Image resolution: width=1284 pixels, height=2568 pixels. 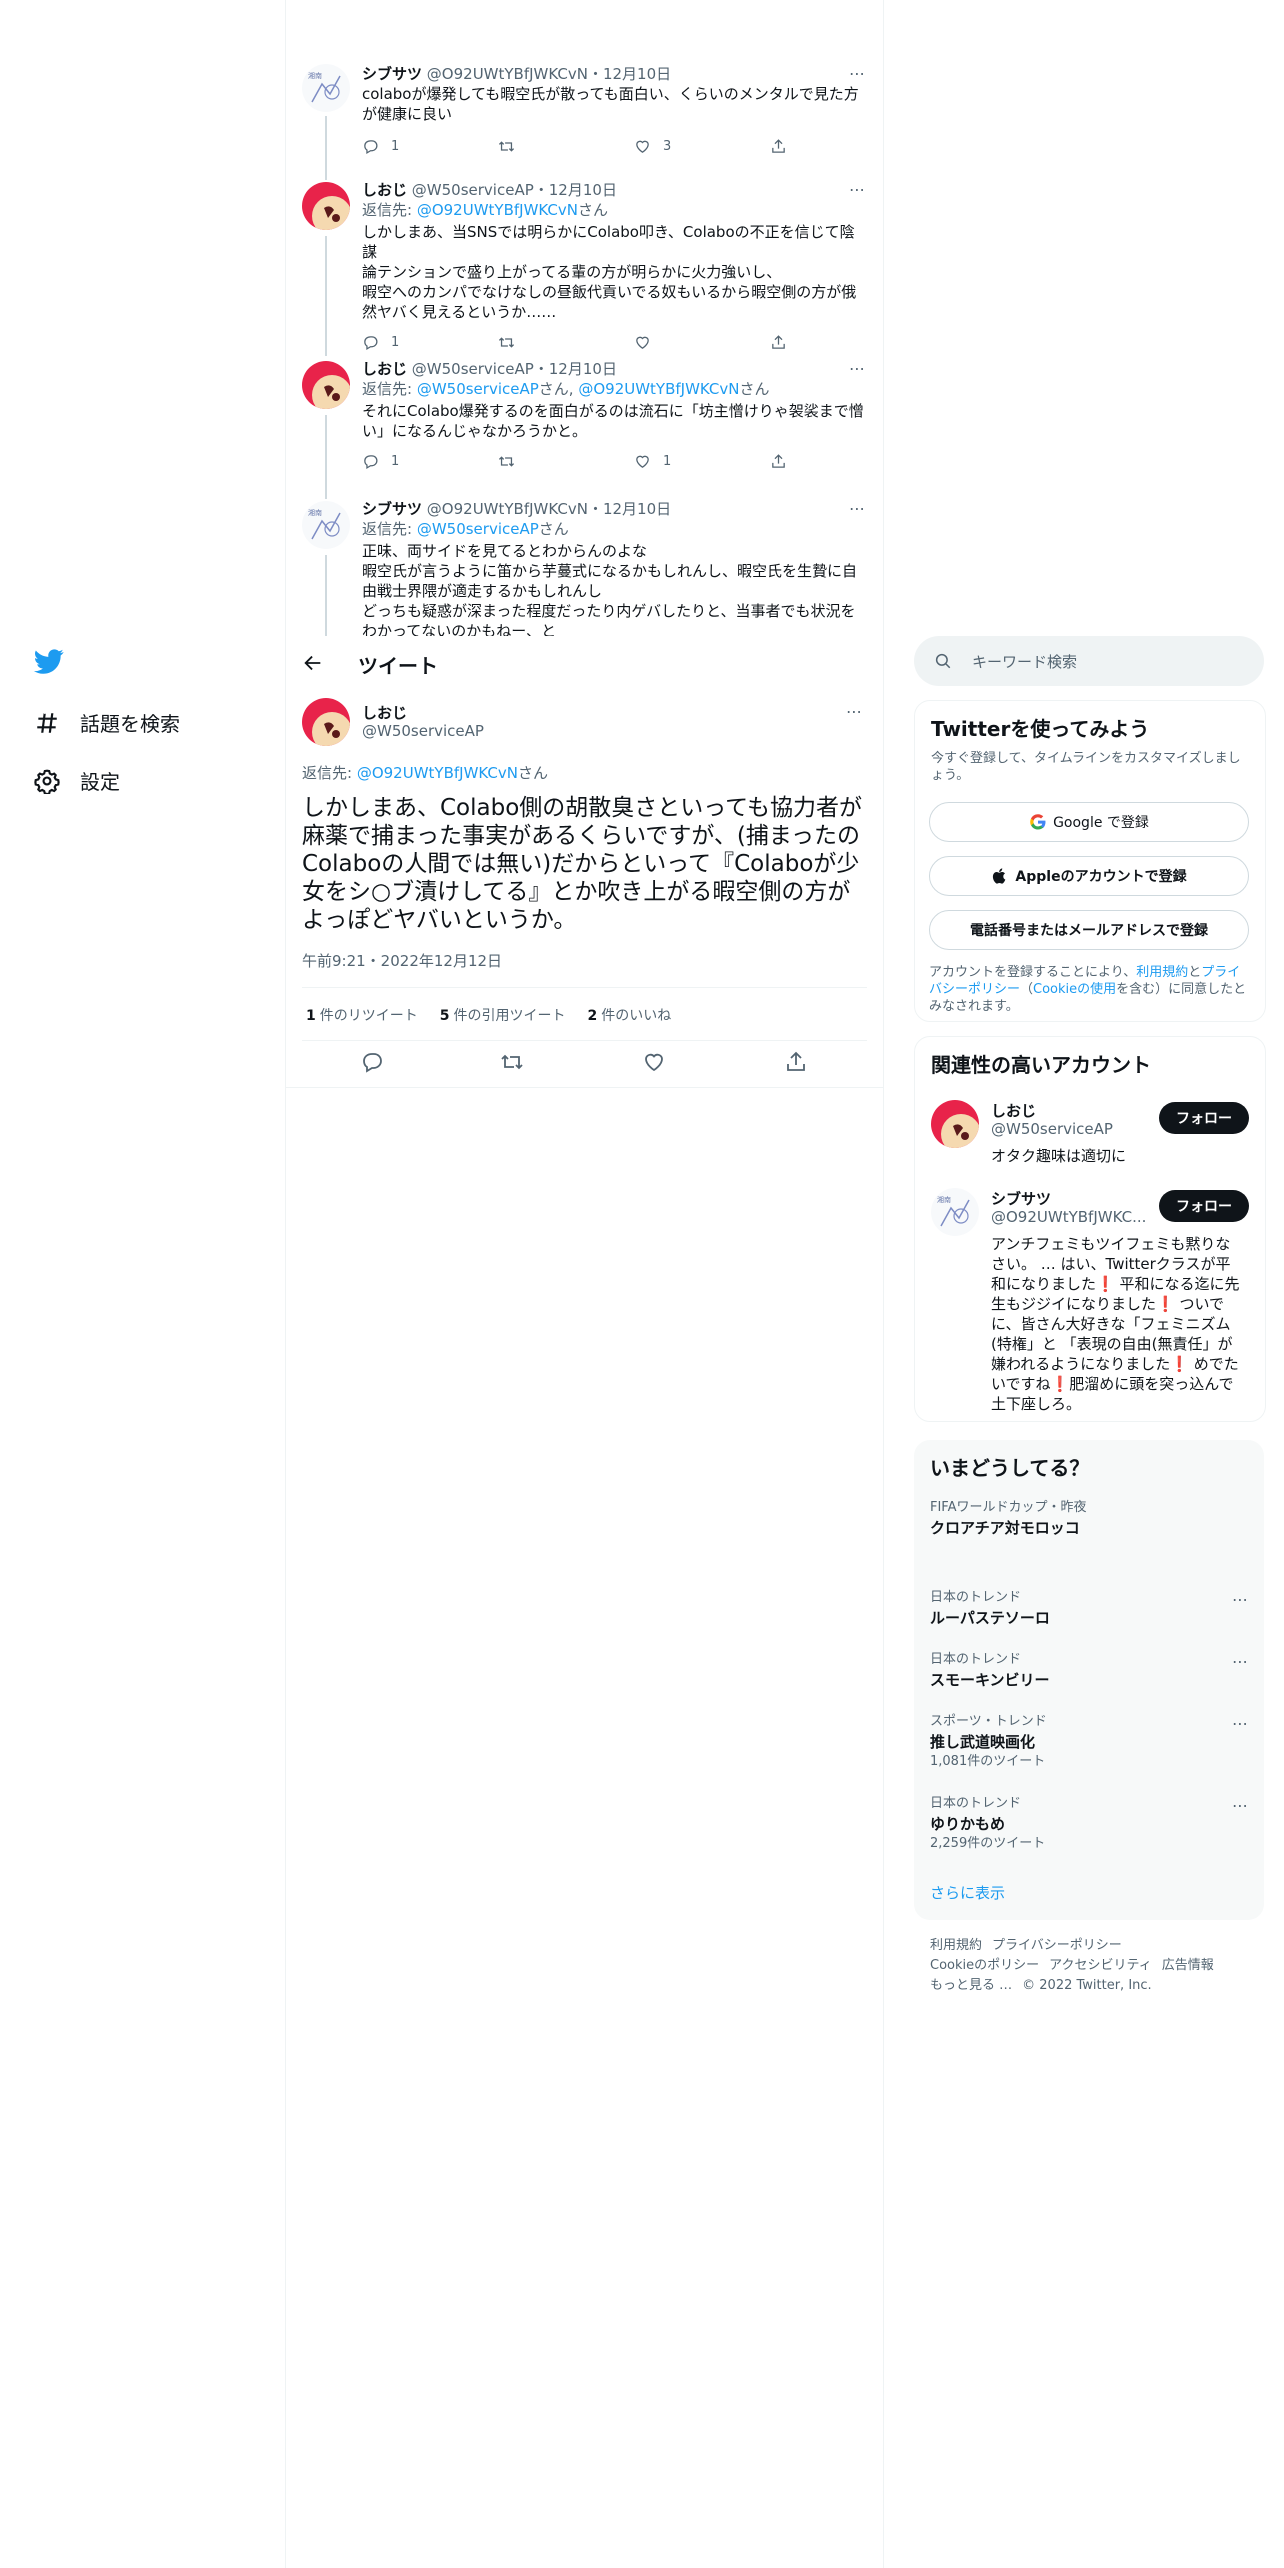 What do you see at coordinates (652, 146) in the screenshot?
I see `like-button: 3` at bounding box center [652, 146].